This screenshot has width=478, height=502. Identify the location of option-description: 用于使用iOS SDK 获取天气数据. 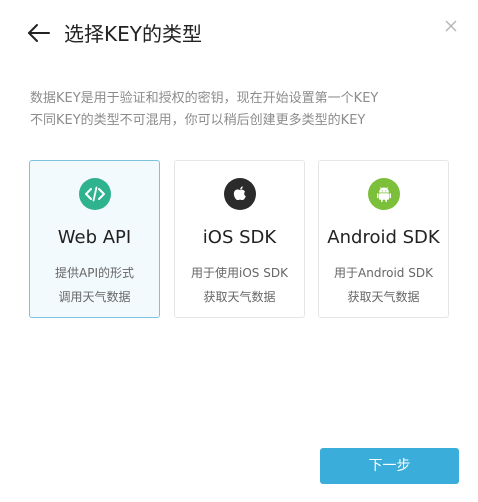
(239, 285).